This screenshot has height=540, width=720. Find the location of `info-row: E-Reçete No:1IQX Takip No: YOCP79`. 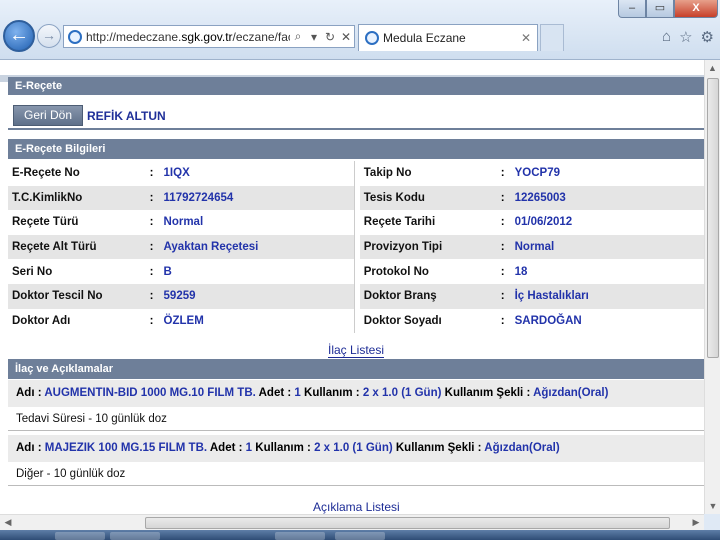

info-row: E-Reçete No:1IQX Takip No: YOCP79 is located at coordinates (356, 173).